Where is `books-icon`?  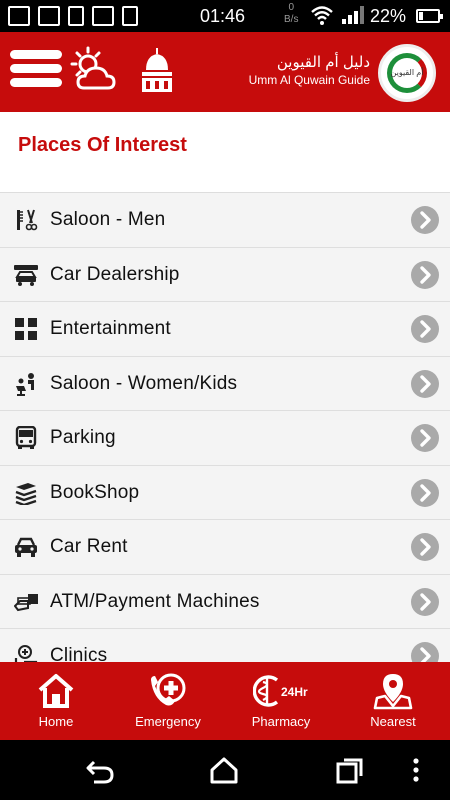 books-icon is located at coordinates (26, 493).